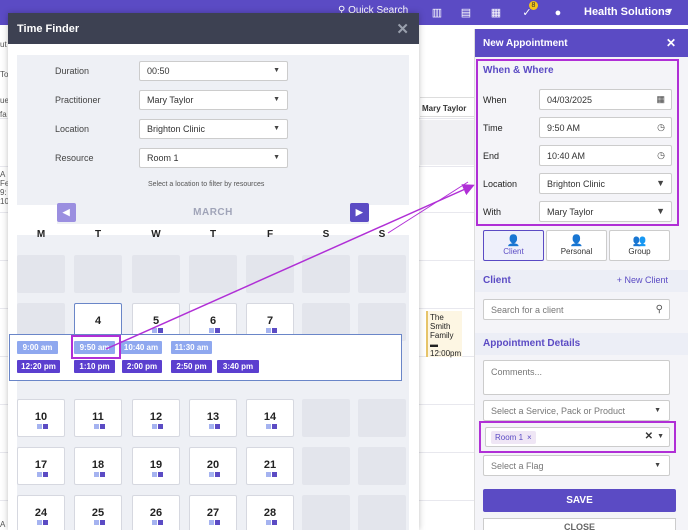 This screenshot has width=688, height=530. What do you see at coordinates (213, 466) in the screenshot?
I see `calendar-day-20: 20` at bounding box center [213, 466].